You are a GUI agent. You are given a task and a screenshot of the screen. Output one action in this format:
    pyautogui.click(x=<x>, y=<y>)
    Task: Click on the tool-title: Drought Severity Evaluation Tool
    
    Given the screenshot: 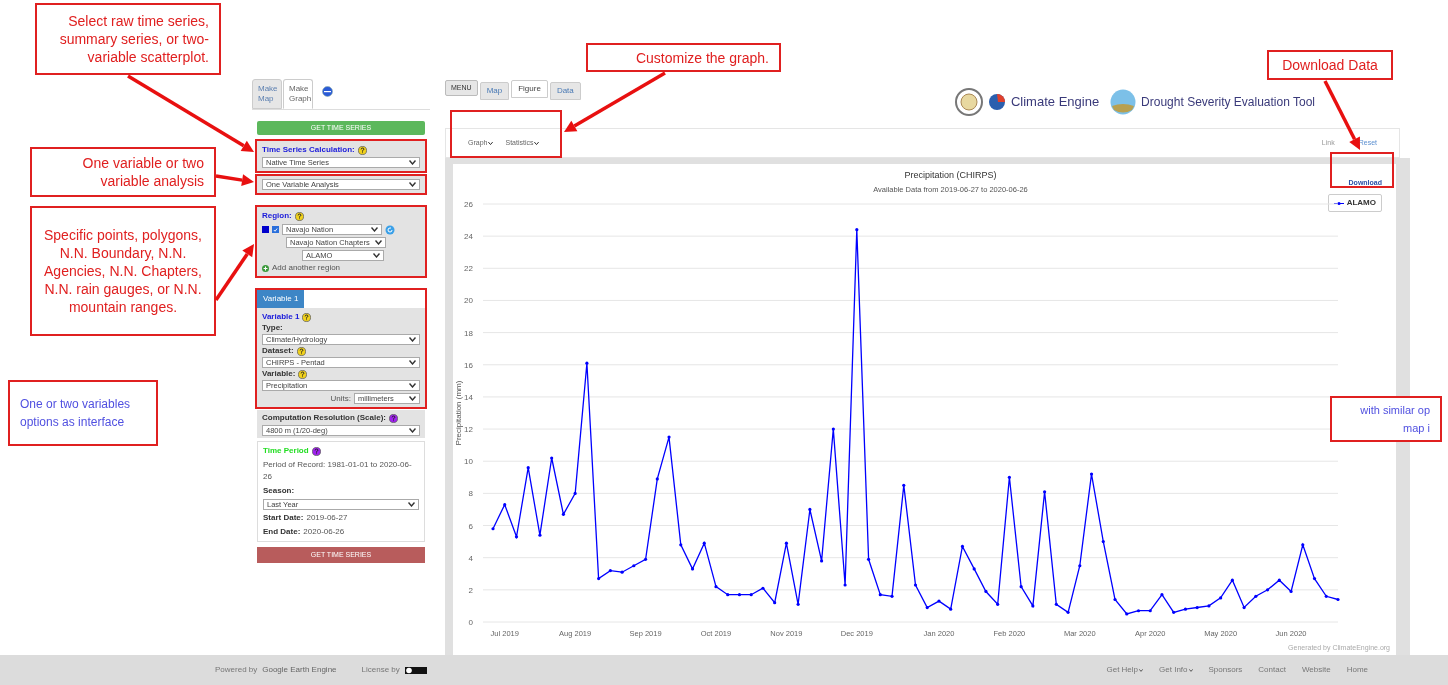 What is the action you would take?
    pyautogui.click(x=1228, y=102)
    